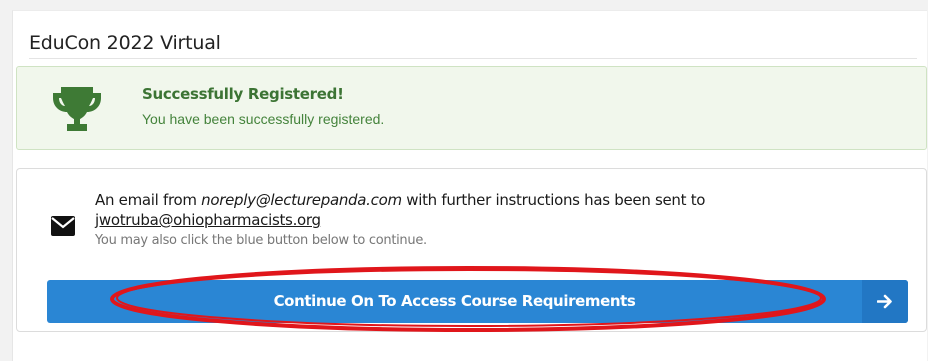 The image size is (928, 361). Describe the element at coordinates (77, 109) in the screenshot. I see `trophy-icon` at that location.